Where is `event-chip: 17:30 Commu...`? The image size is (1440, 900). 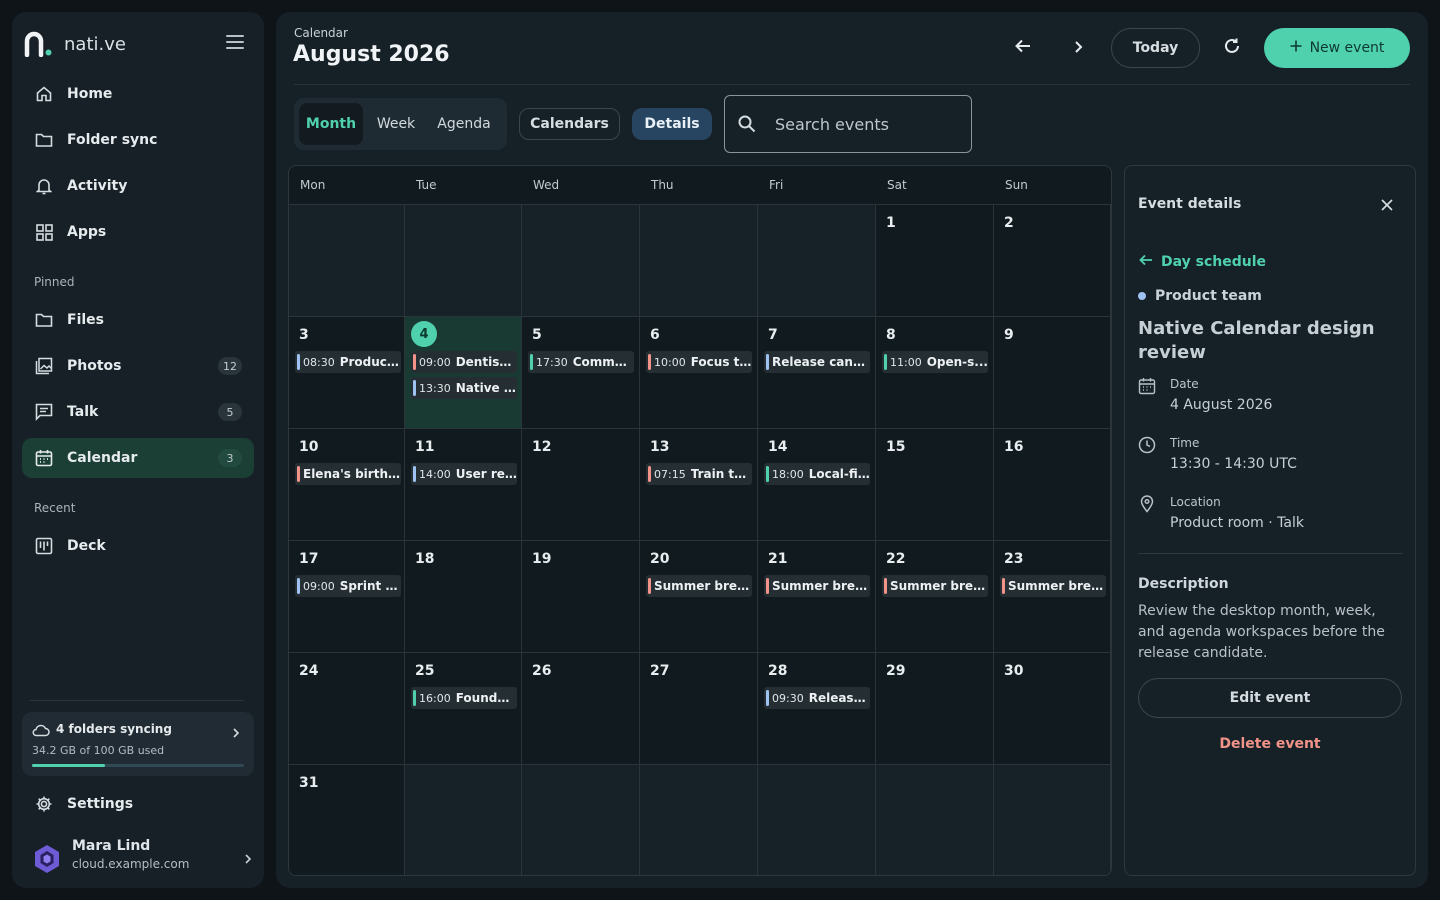
event-chip: 17:30 Commu... is located at coordinates (581, 362).